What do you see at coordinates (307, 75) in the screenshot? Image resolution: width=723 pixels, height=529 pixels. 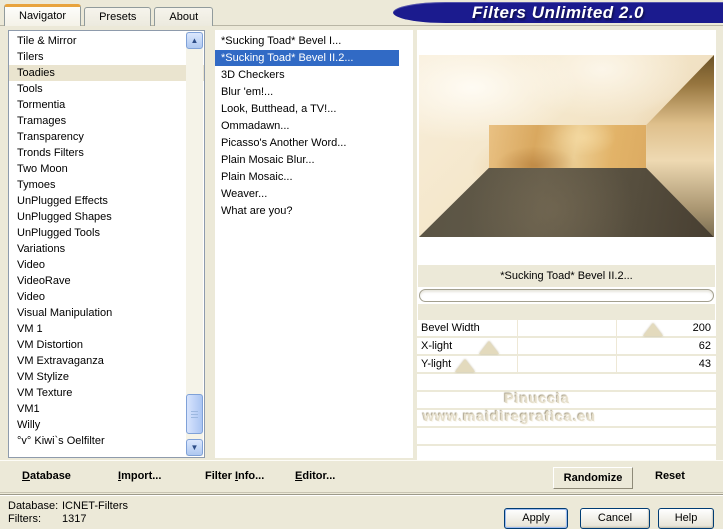 I see `filter-item: 3D Checkers` at bounding box center [307, 75].